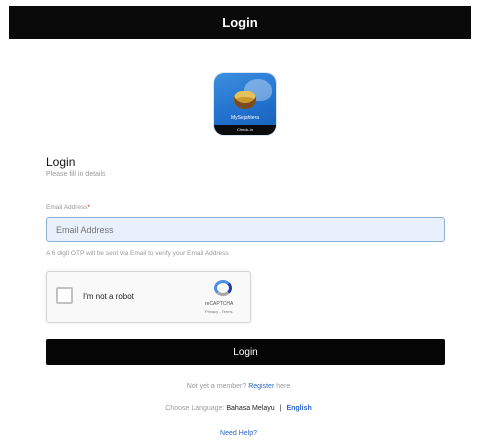 The image size is (477, 444). What do you see at coordinates (217, 386) in the screenshot?
I see `member-prefix: Not yet a member?` at bounding box center [217, 386].